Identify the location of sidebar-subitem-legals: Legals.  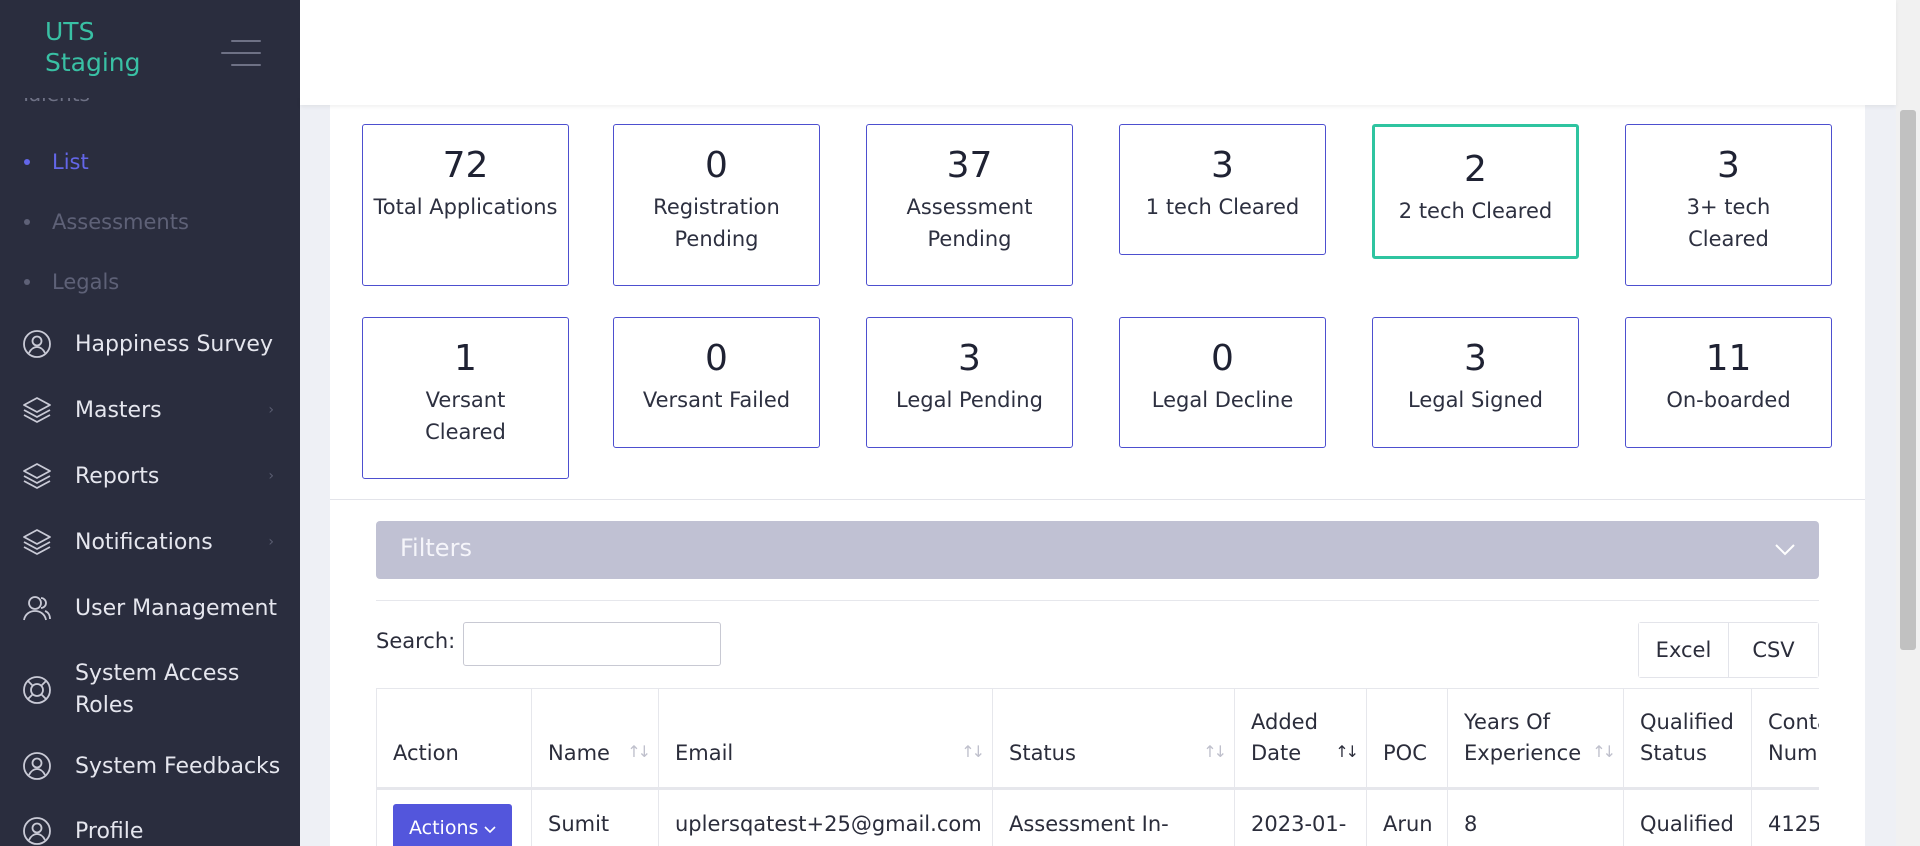
(71, 282).